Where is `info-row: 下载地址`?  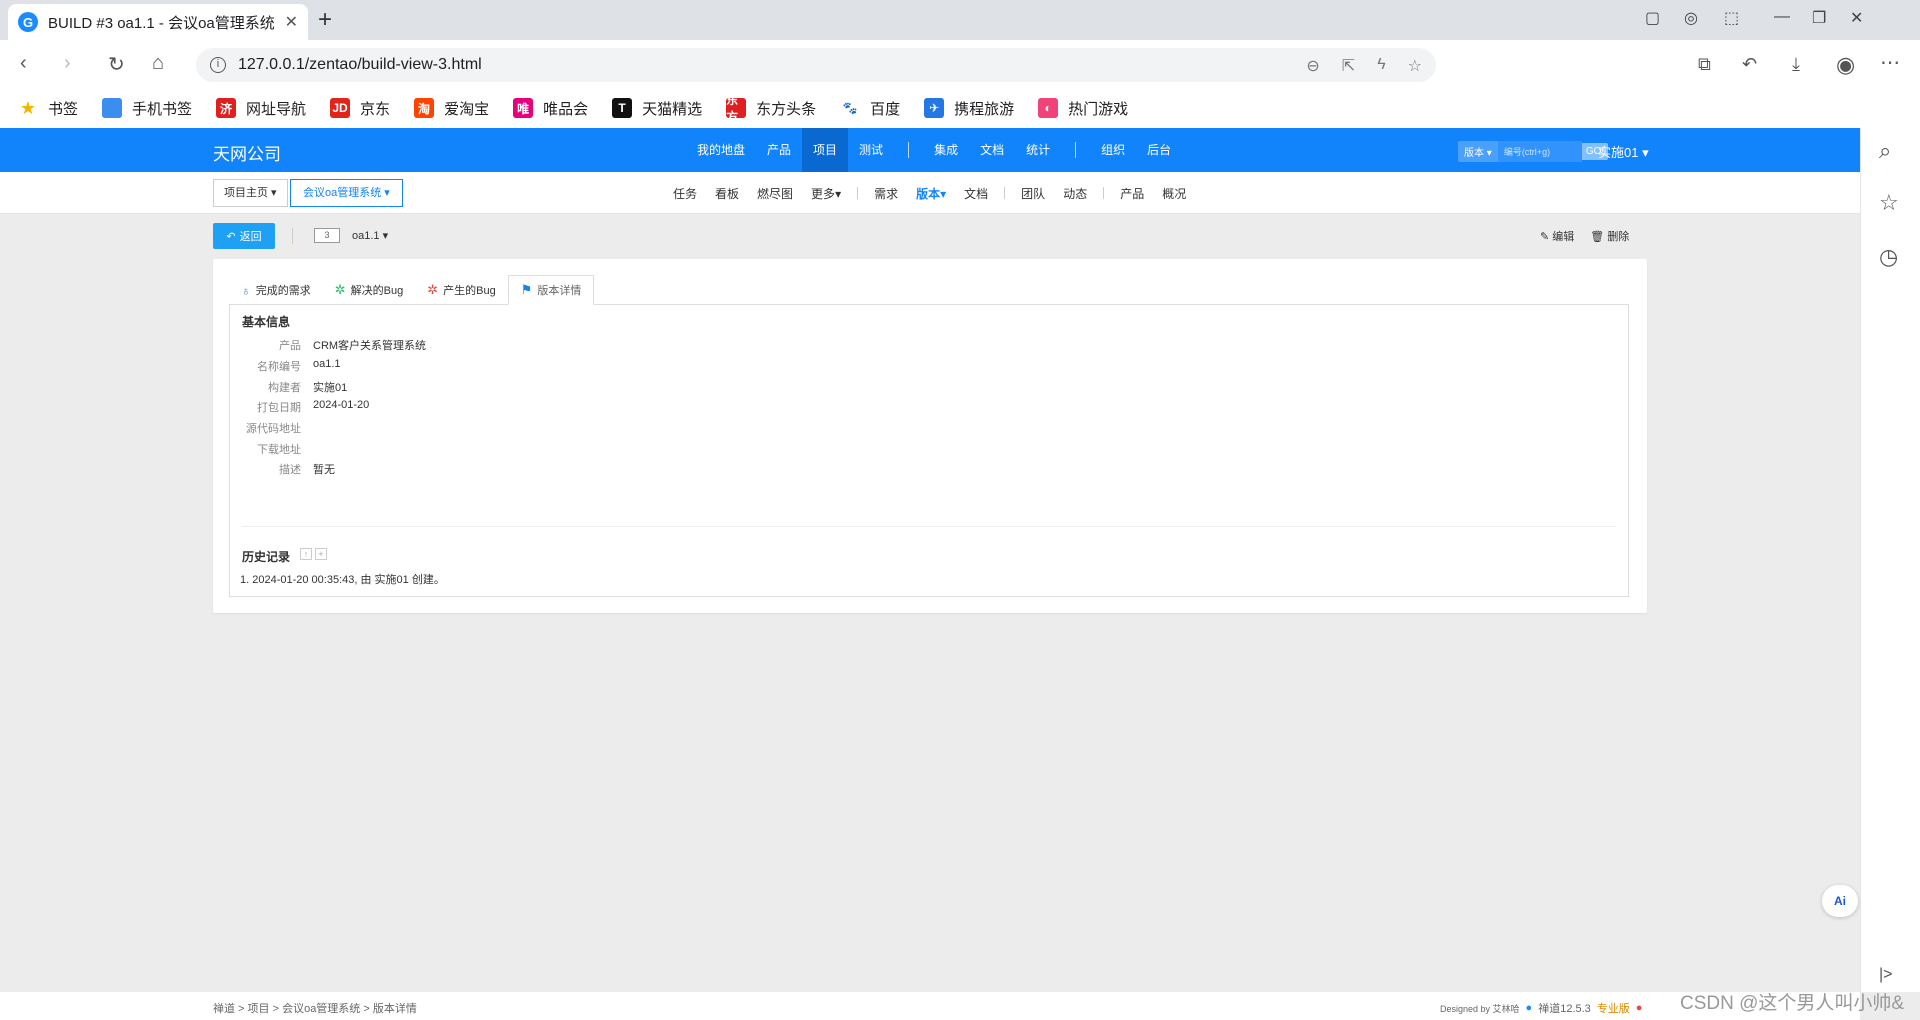 info-row: 下载地址 is located at coordinates (279, 450).